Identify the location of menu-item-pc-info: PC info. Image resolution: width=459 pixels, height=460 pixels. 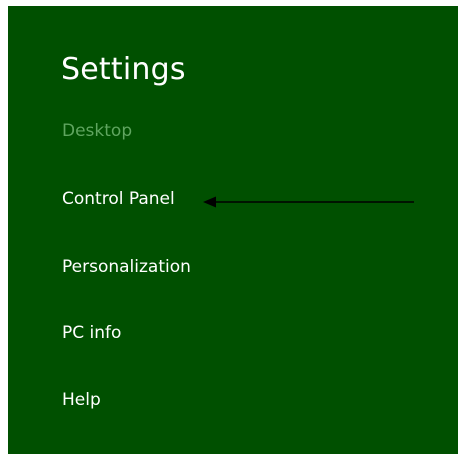
(91, 333).